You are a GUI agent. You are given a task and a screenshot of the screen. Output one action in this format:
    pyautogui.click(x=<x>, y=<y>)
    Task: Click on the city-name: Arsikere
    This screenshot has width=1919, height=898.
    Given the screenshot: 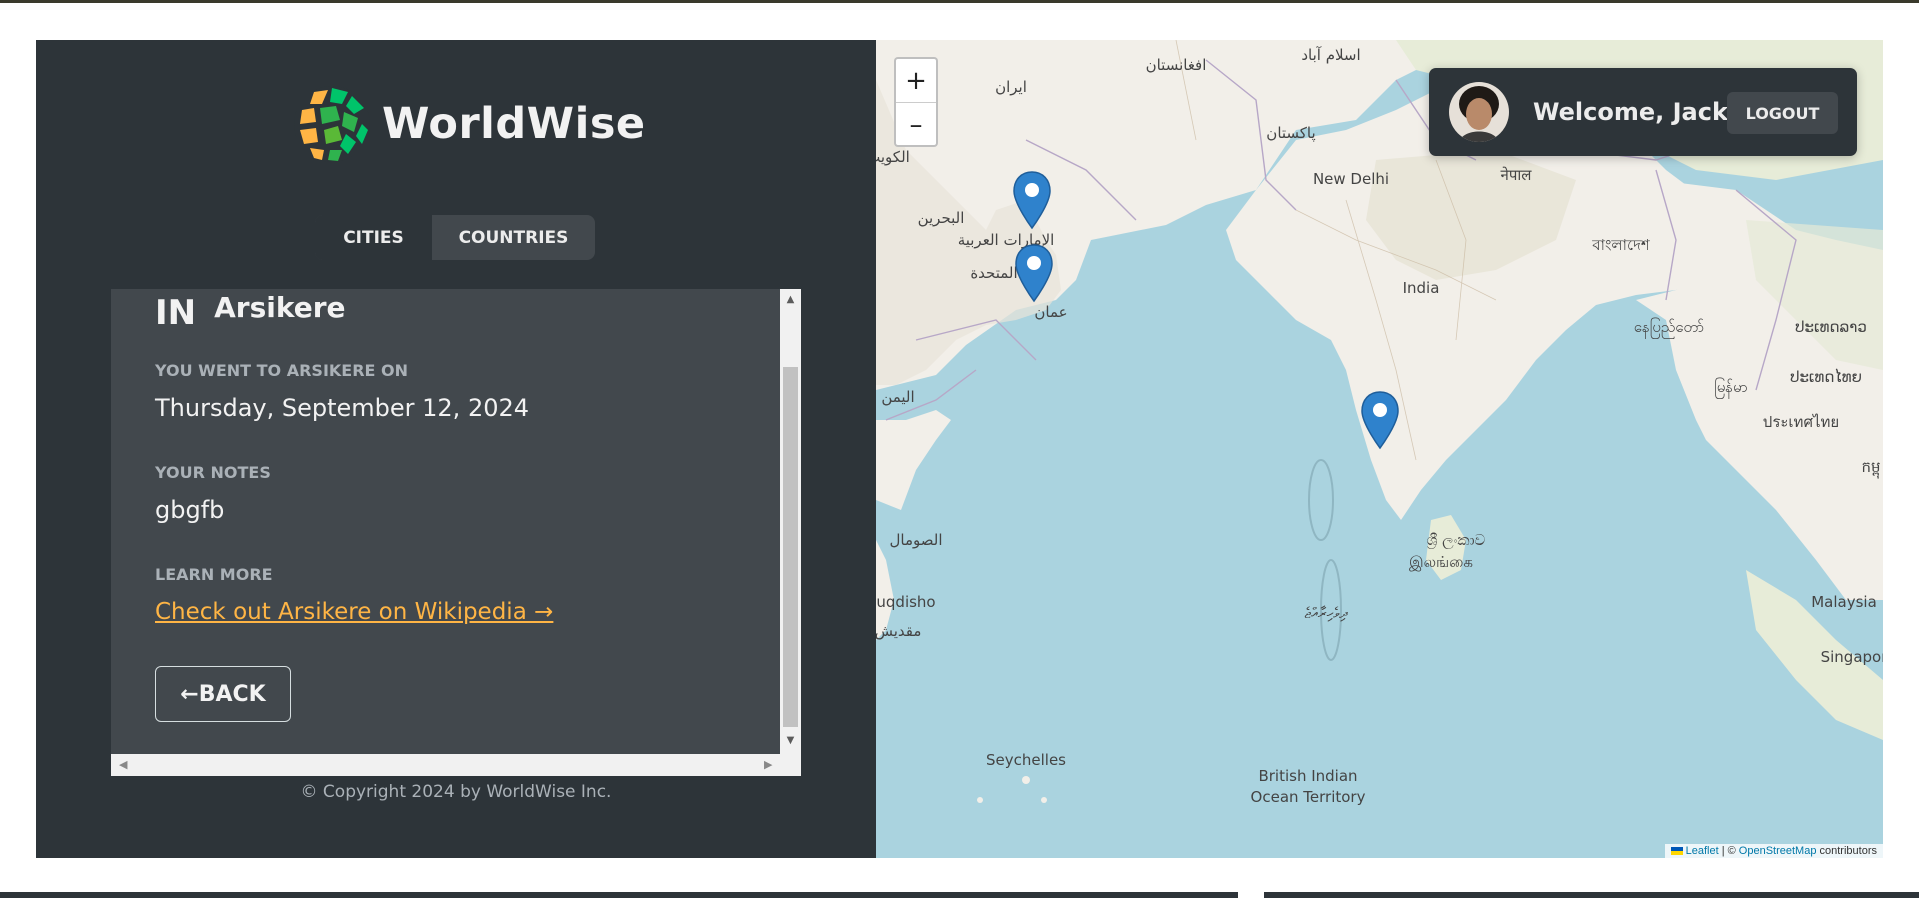 What is the action you would take?
    pyautogui.click(x=280, y=307)
    